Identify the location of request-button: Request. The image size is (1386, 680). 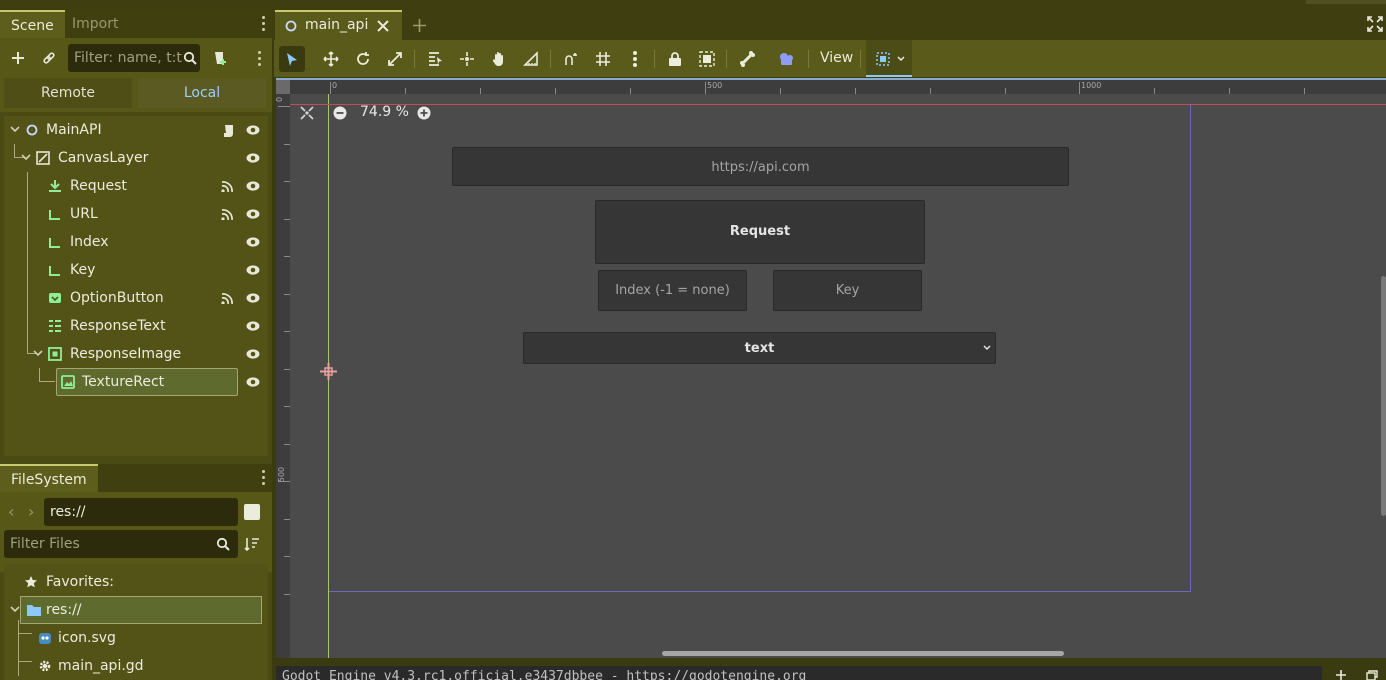
(760, 232).